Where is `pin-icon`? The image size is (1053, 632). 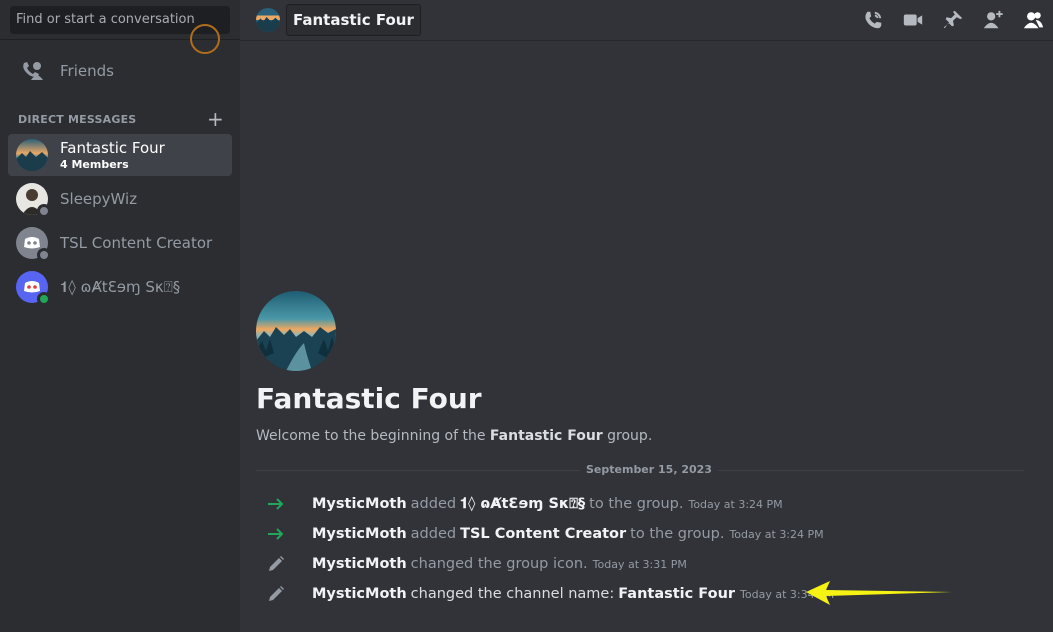
pin-icon is located at coordinates (953, 20).